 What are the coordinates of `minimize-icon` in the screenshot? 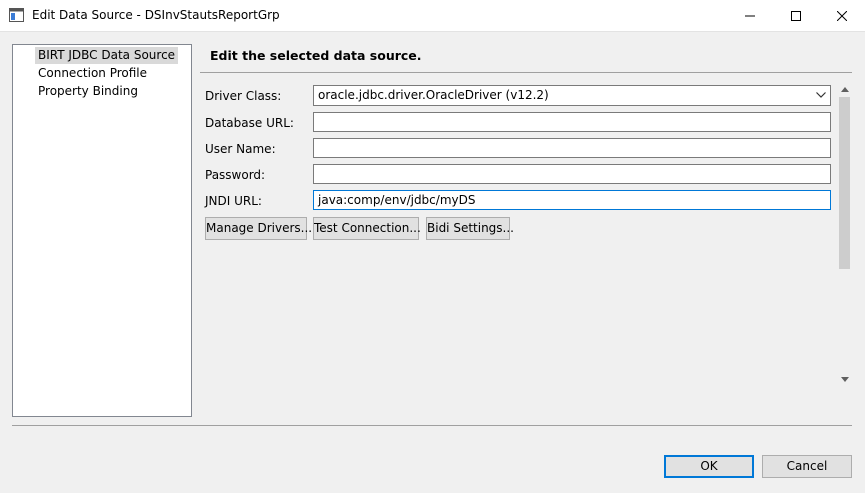 It's located at (750, 15).